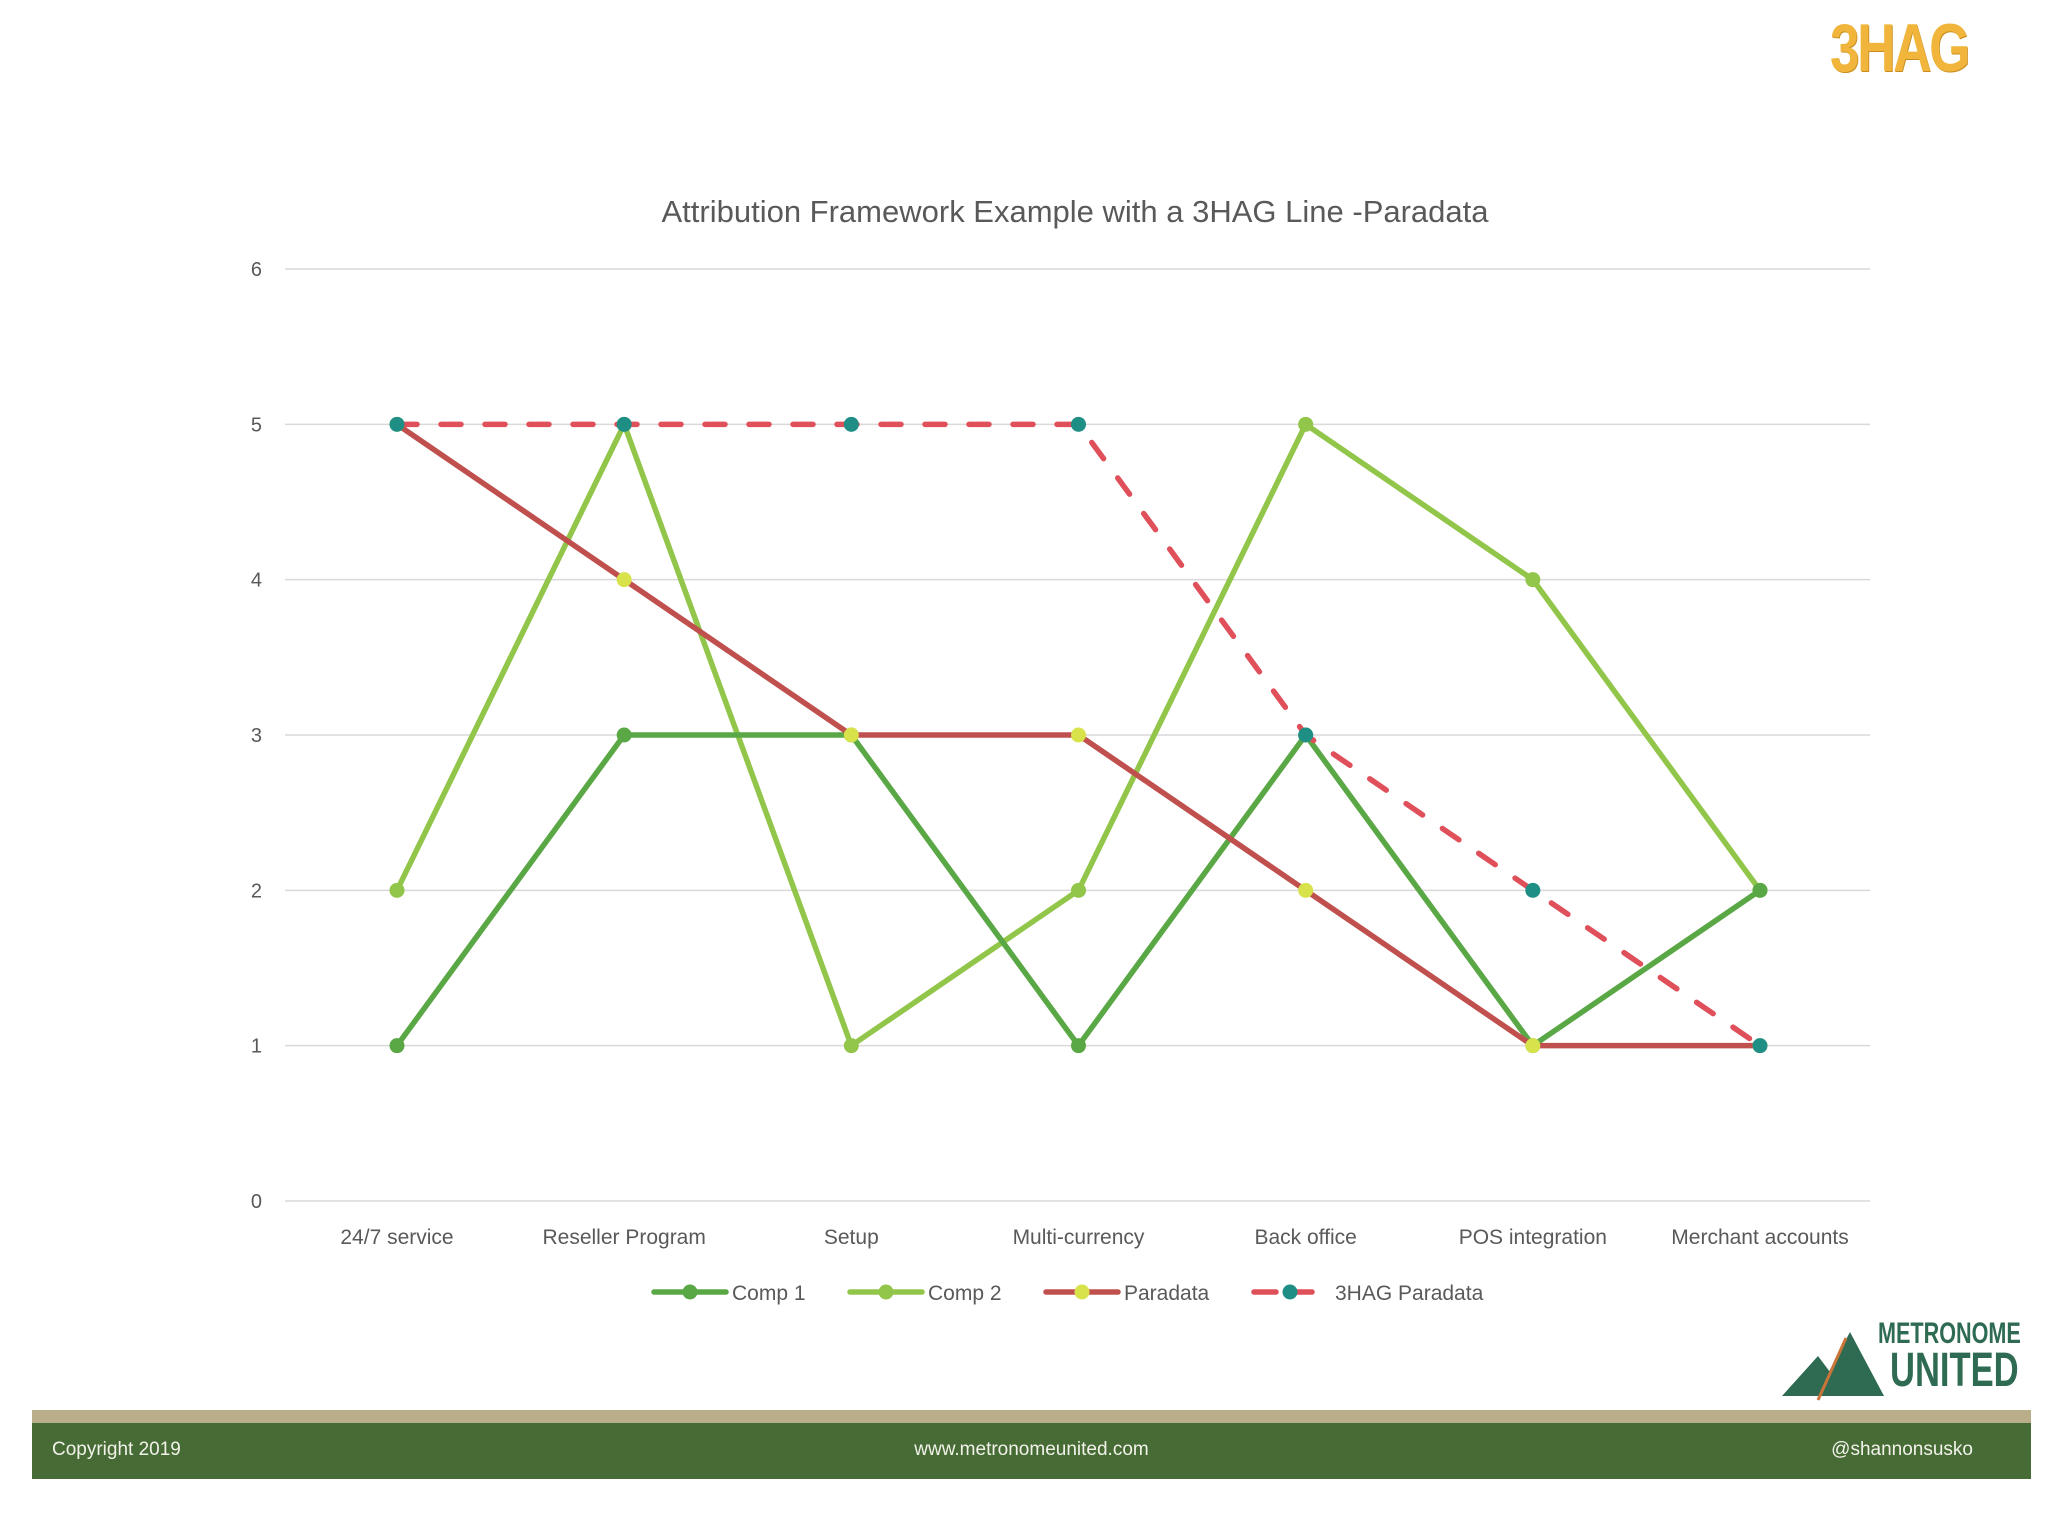 The width and height of the screenshot is (2061, 1514). I want to click on y-tick-label: 6, so click(256, 270).